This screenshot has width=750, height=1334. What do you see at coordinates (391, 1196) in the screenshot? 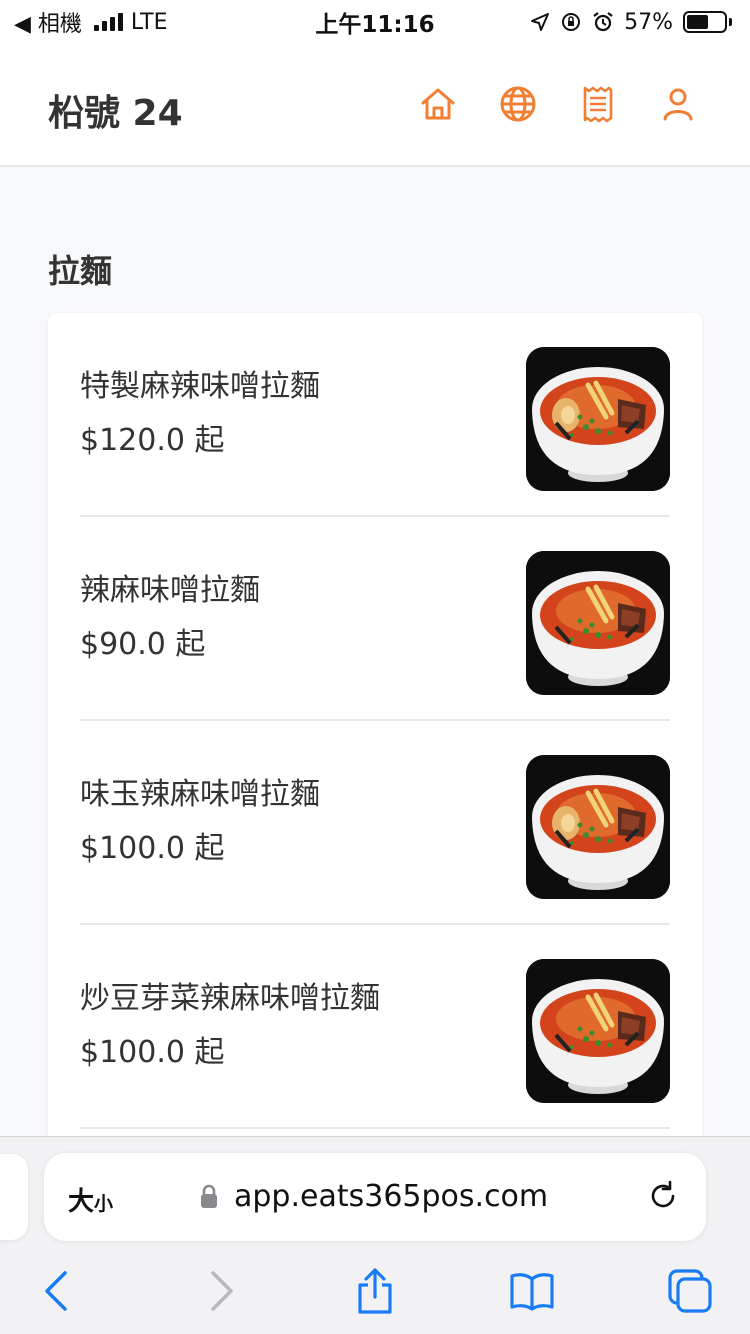
I see `url-text: app.eats365pos.com` at bounding box center [391, 1196].